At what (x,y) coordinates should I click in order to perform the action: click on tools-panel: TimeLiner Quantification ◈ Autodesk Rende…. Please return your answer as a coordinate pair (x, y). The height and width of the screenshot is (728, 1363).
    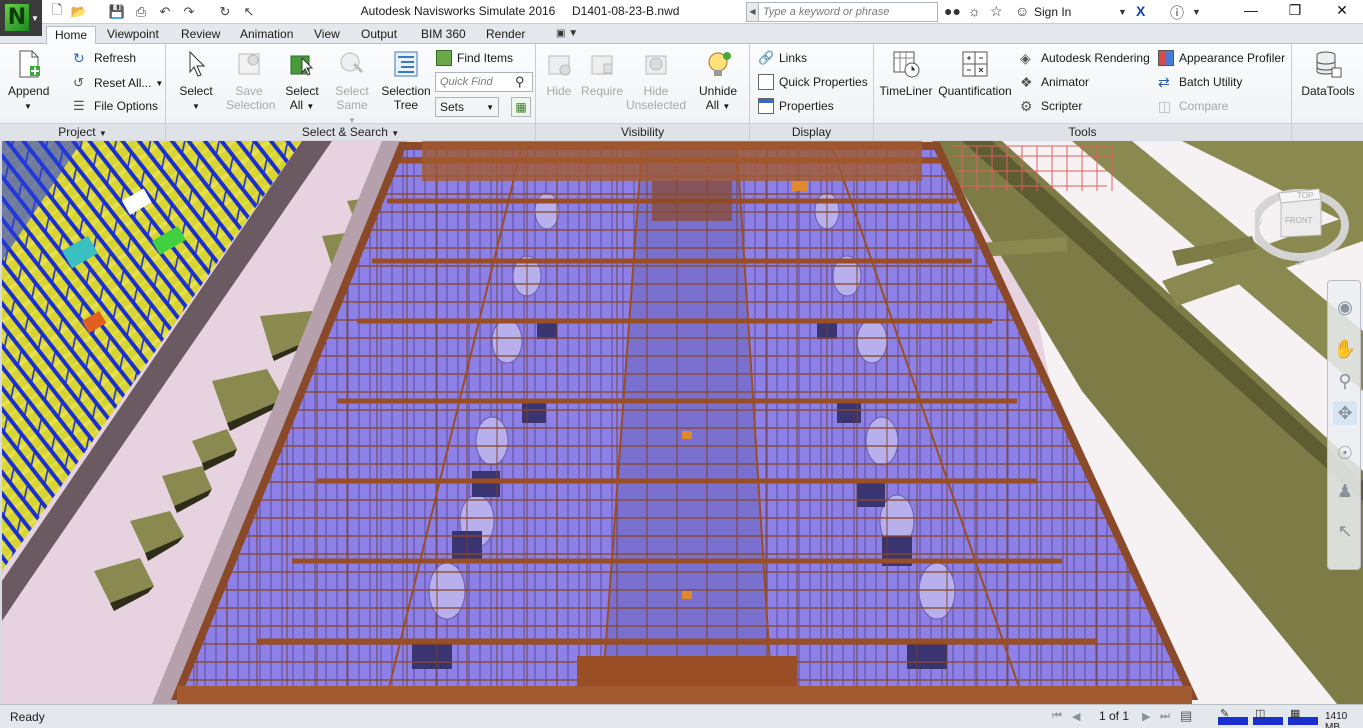
    Looking at the image, I should click on (1083, 92).